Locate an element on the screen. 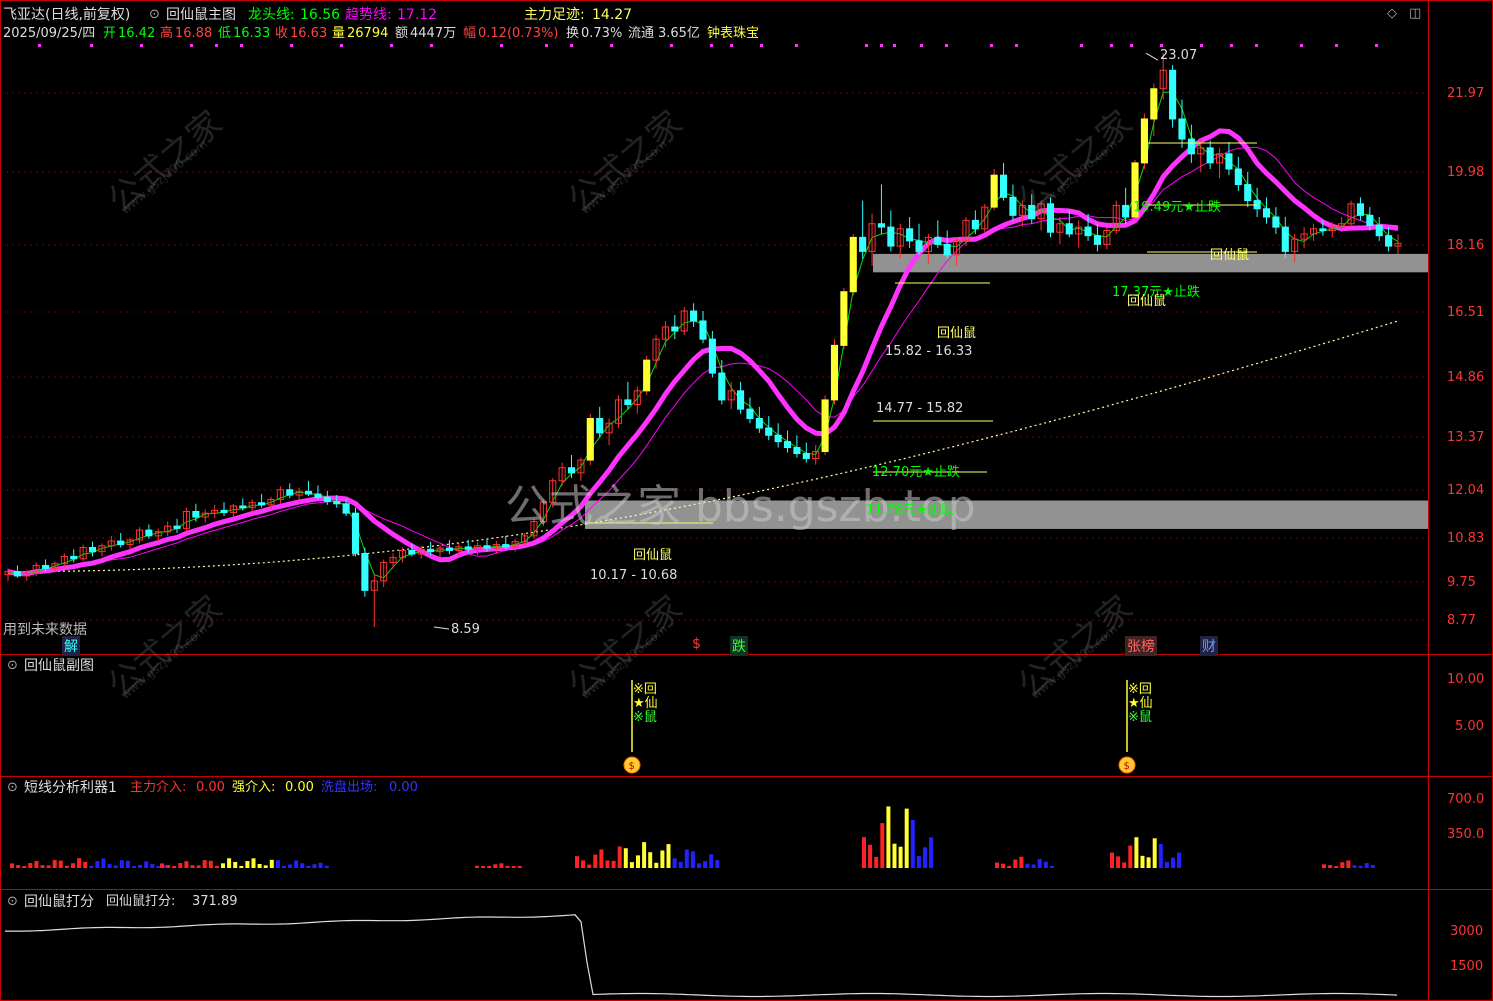  stop-label: 19.49元★止跌 is located at coordinates (1177, 207).